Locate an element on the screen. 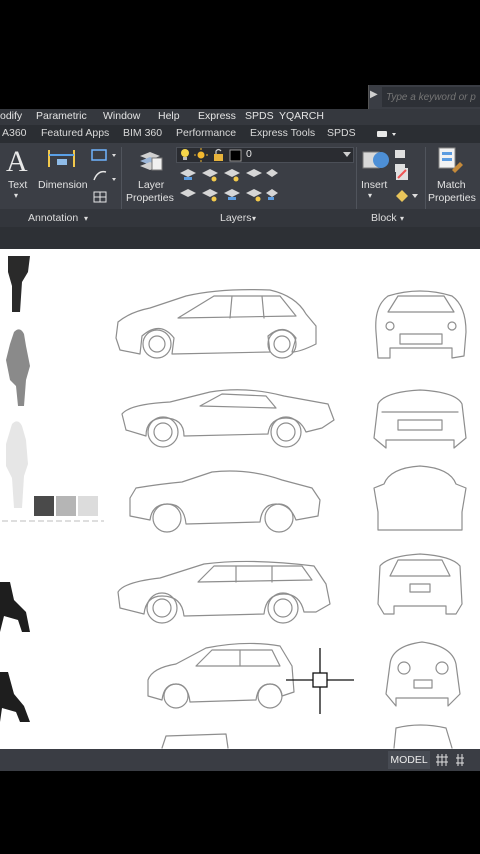  menu-spds: SPDS is located at coordinates (259, 116).